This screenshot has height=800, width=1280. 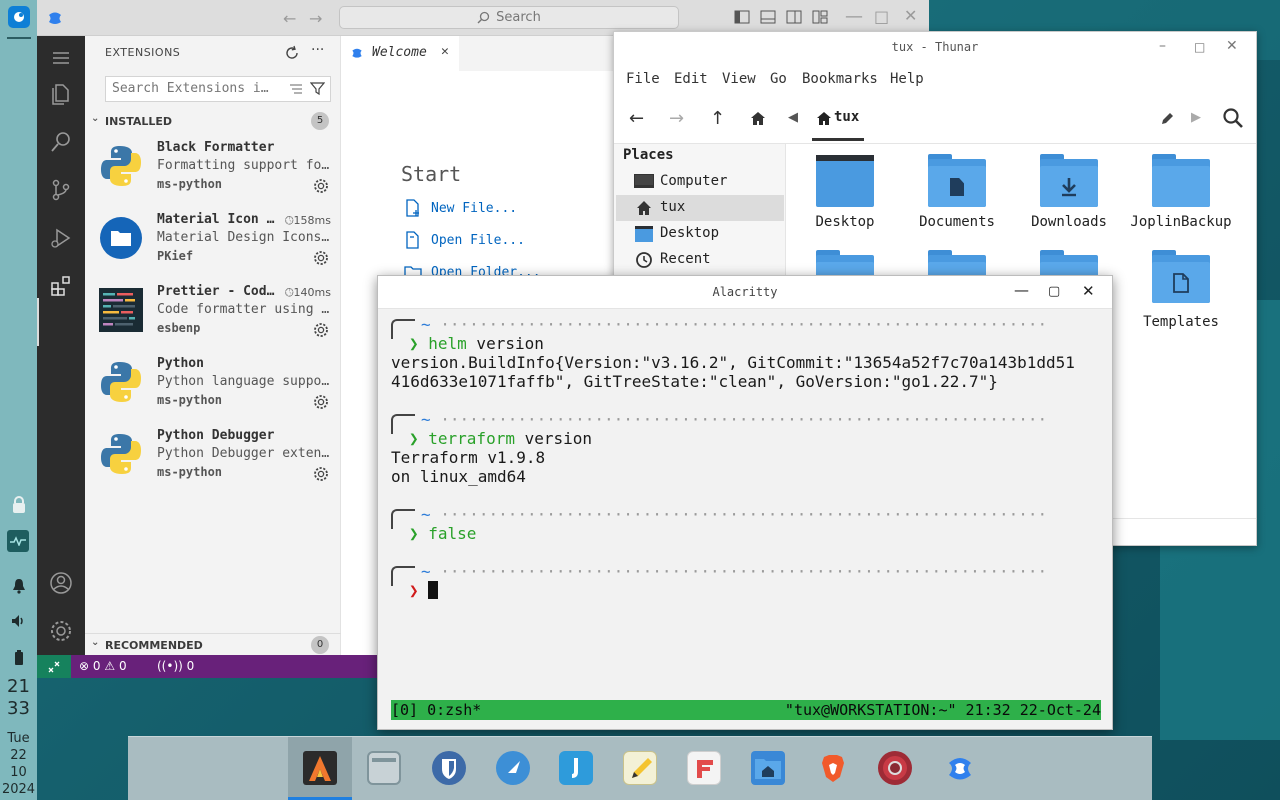 What do you see at coordinates (61, 94) in the screenshot?
I see `explorer-icon` at bounding box center [61, 94].